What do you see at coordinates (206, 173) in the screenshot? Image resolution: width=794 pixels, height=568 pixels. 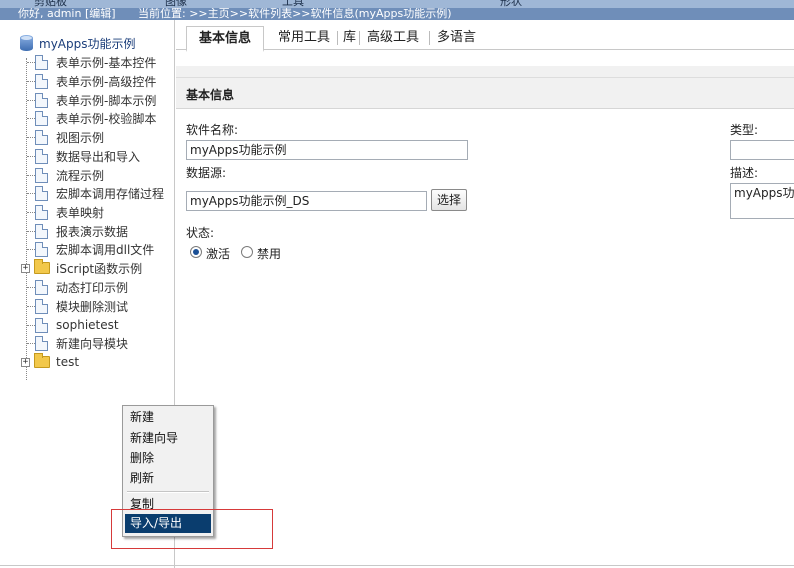 I see `datasource-label: 数据源:` at bounding box center [206, 173].